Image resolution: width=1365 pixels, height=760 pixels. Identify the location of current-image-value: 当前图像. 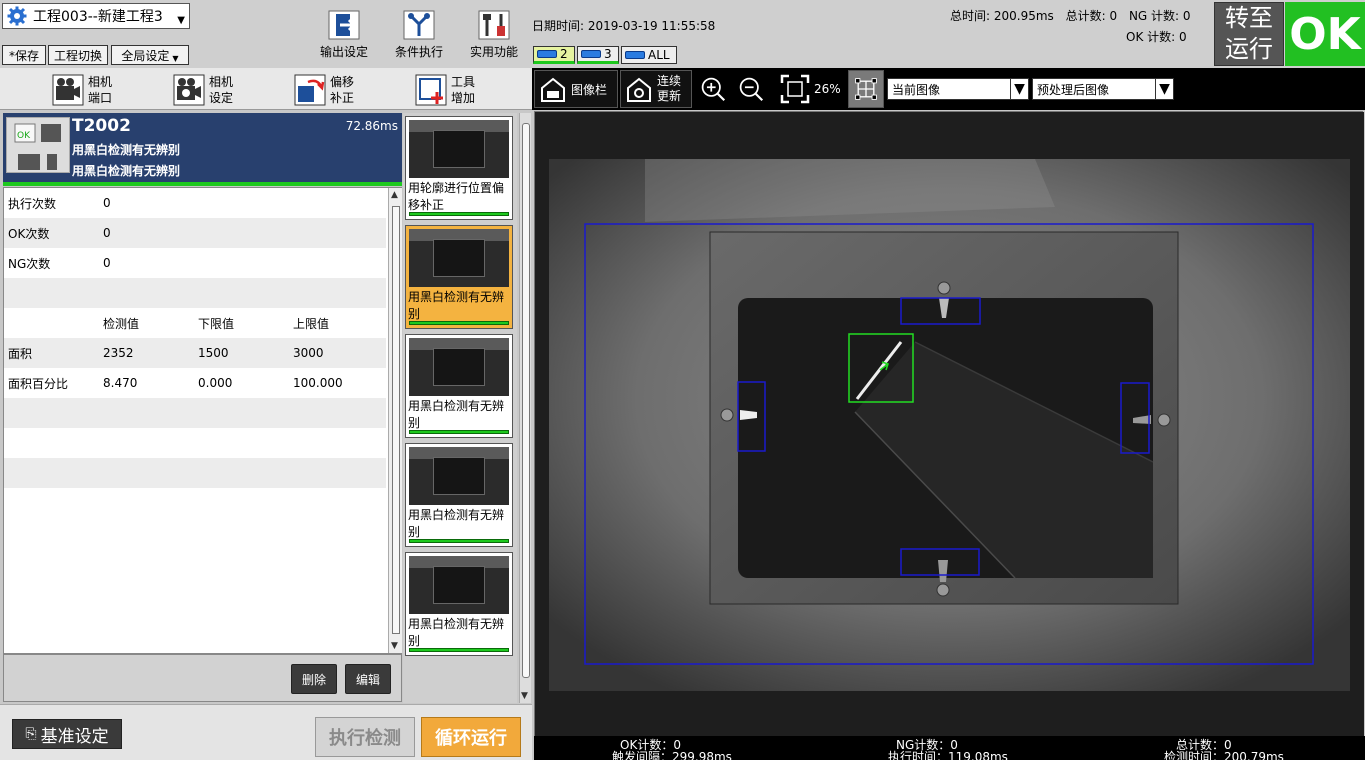
(916, 89).